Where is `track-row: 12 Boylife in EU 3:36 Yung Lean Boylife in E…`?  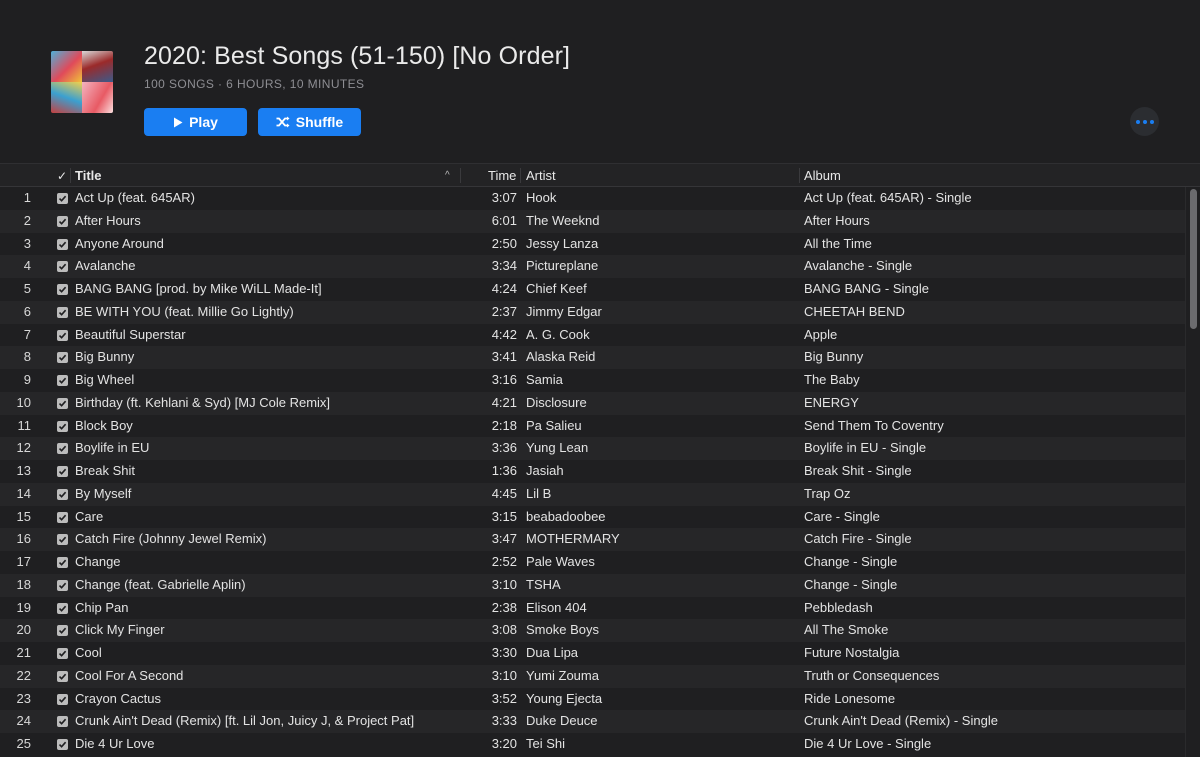 track-row: 12 Boylife in EU 3:36 Yung Lean Boylife in E… is located at coordinates (592, 448).